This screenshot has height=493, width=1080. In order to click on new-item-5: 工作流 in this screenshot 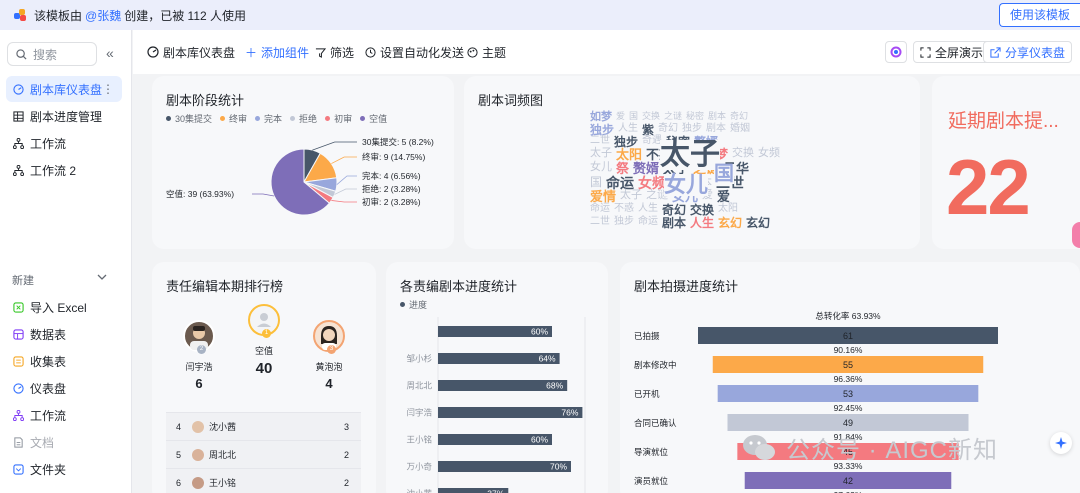, I will do `click(64, 415)`.